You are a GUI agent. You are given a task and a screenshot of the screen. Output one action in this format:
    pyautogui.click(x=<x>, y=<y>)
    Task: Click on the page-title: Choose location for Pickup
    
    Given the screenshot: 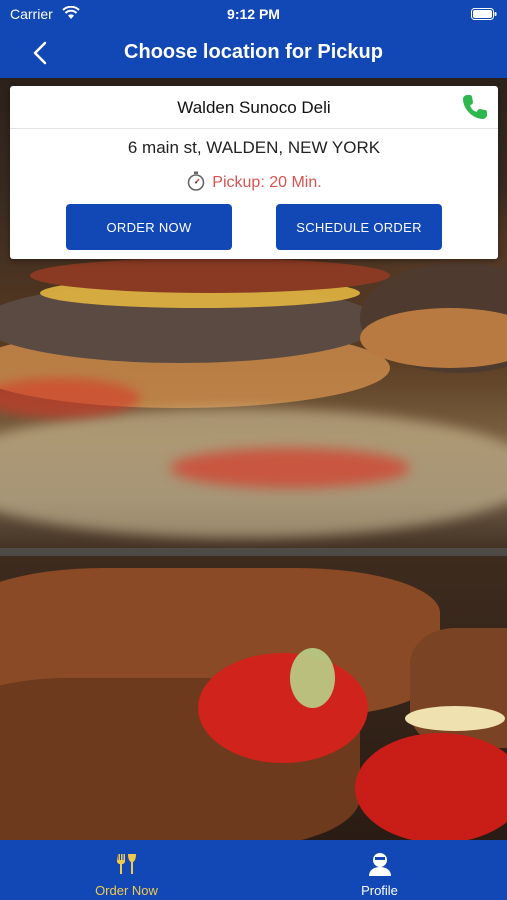 What is the action you would take?
    pyautogui.click(x=253, y=52)
    